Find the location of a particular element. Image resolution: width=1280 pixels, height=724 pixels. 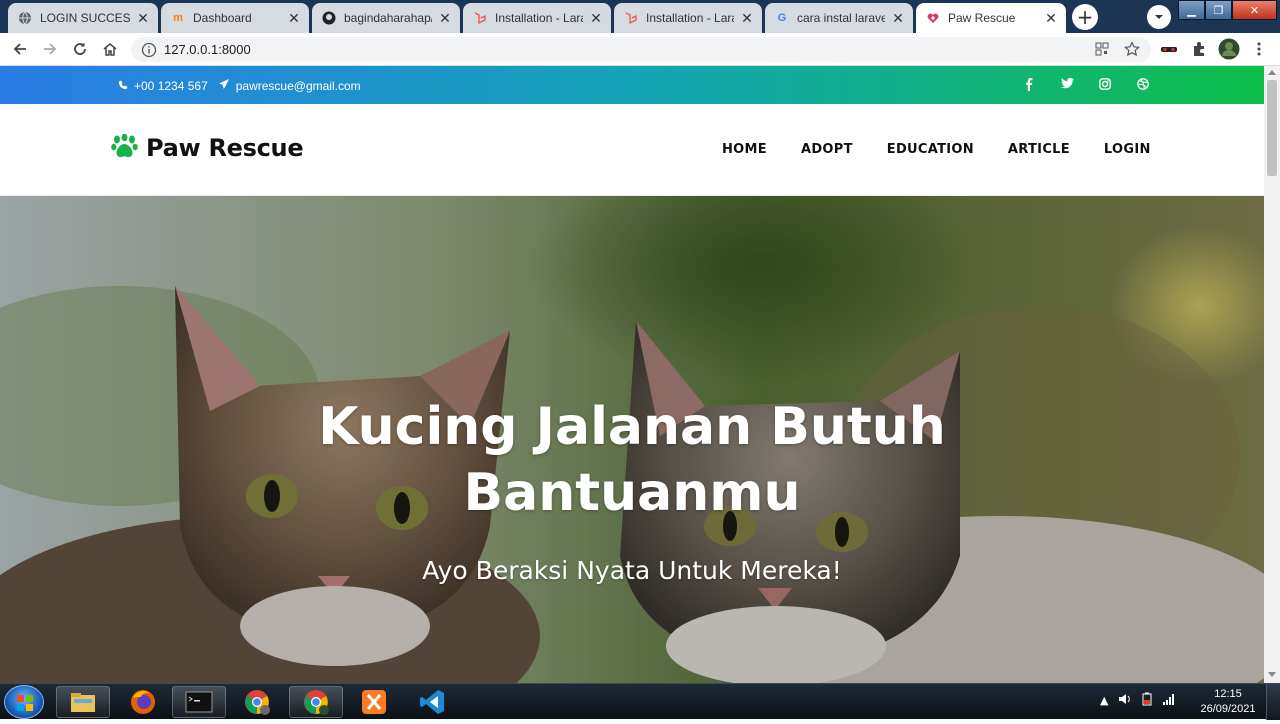

vscode-button is located at coordinates (432, 702).